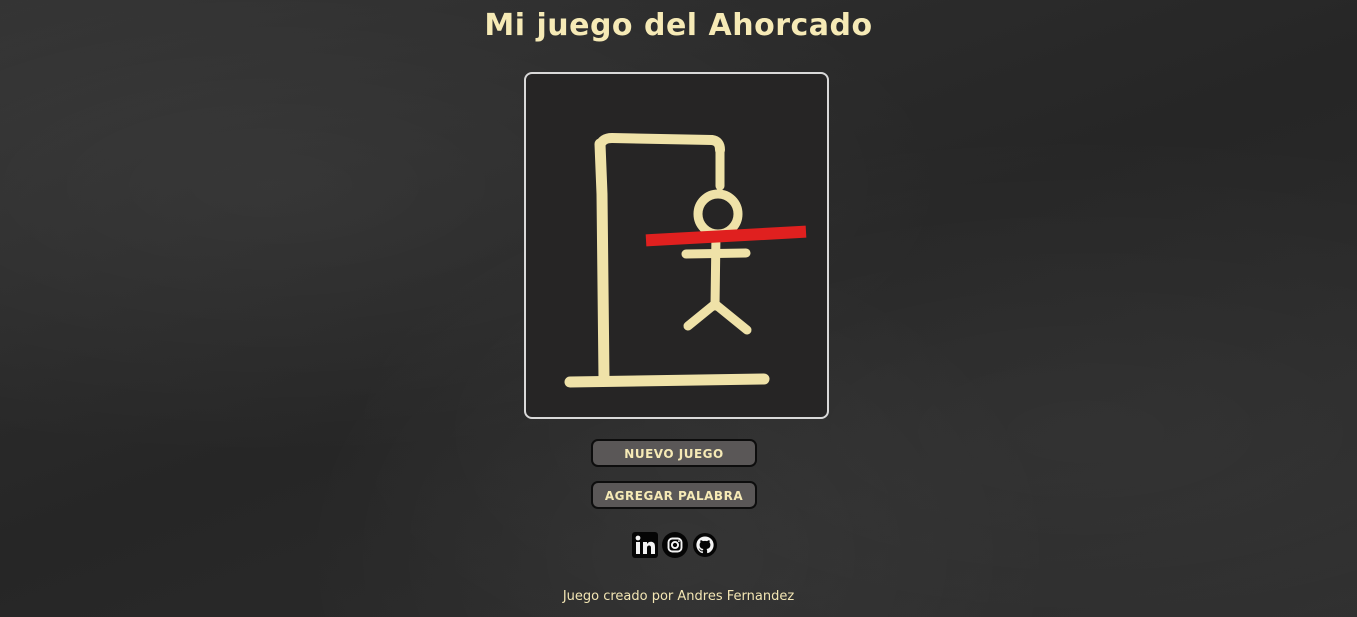 The image size is (1357, 617). I want to click on hangman-board, so click(676, 245).